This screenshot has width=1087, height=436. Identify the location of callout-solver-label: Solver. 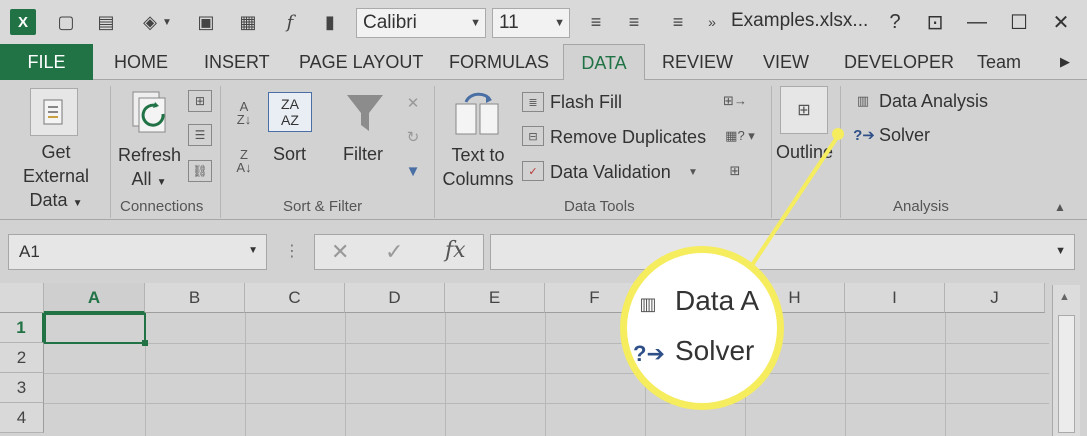
(715, 350).